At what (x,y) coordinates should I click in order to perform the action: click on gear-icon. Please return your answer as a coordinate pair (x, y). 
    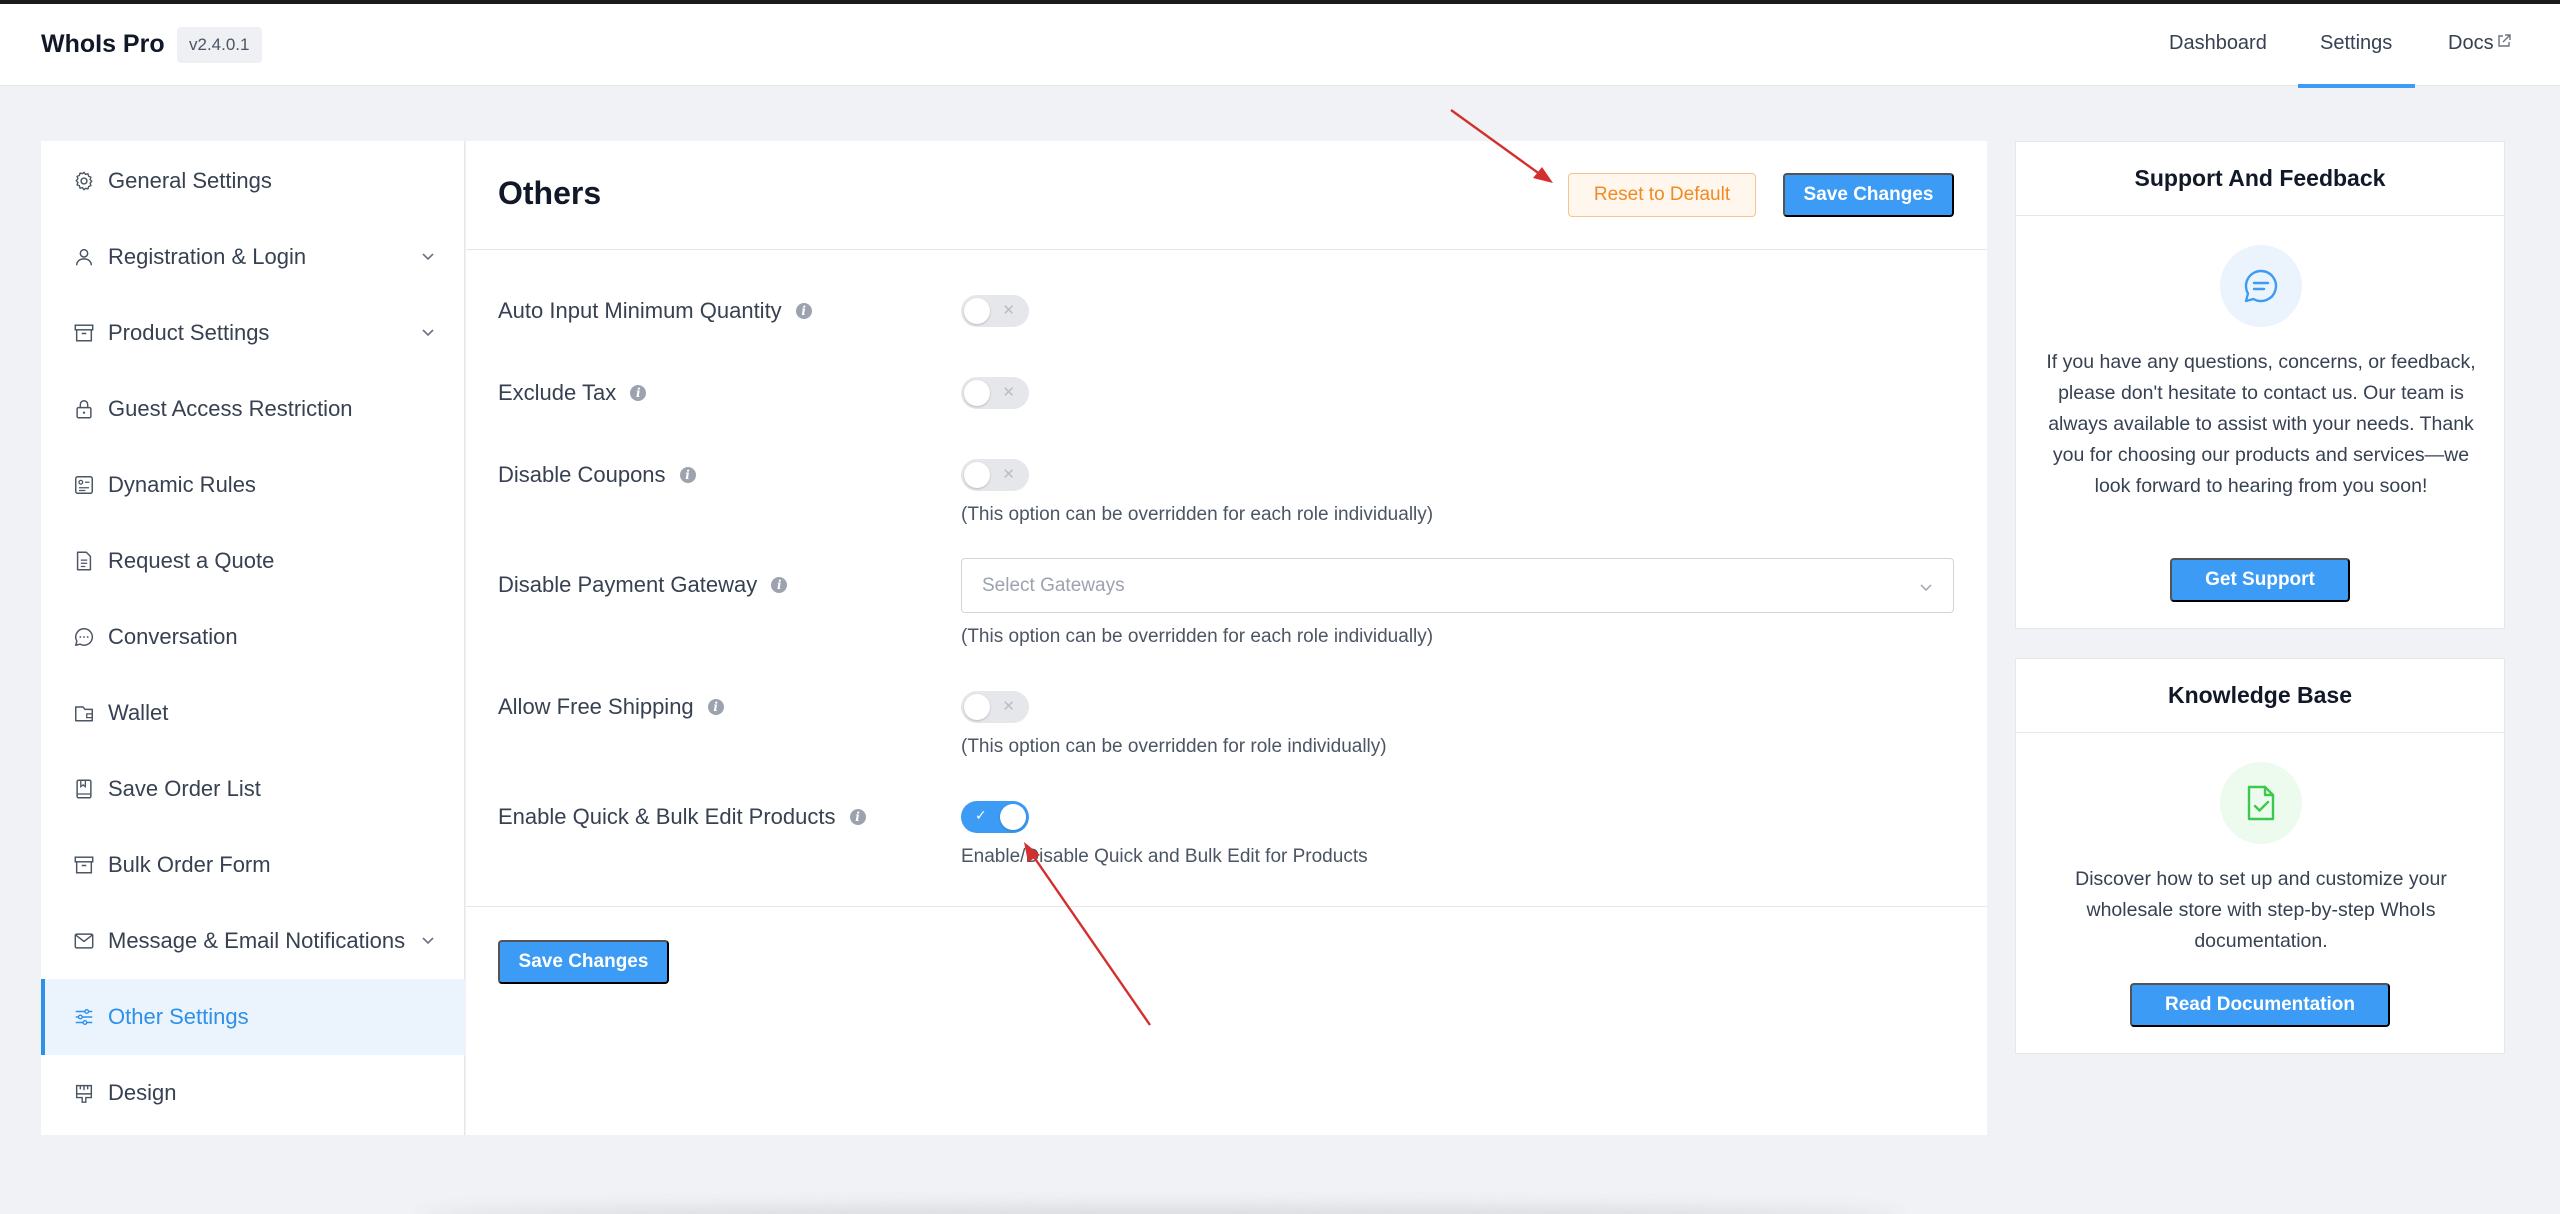
    Looking at the image, I should click on (84, 181).